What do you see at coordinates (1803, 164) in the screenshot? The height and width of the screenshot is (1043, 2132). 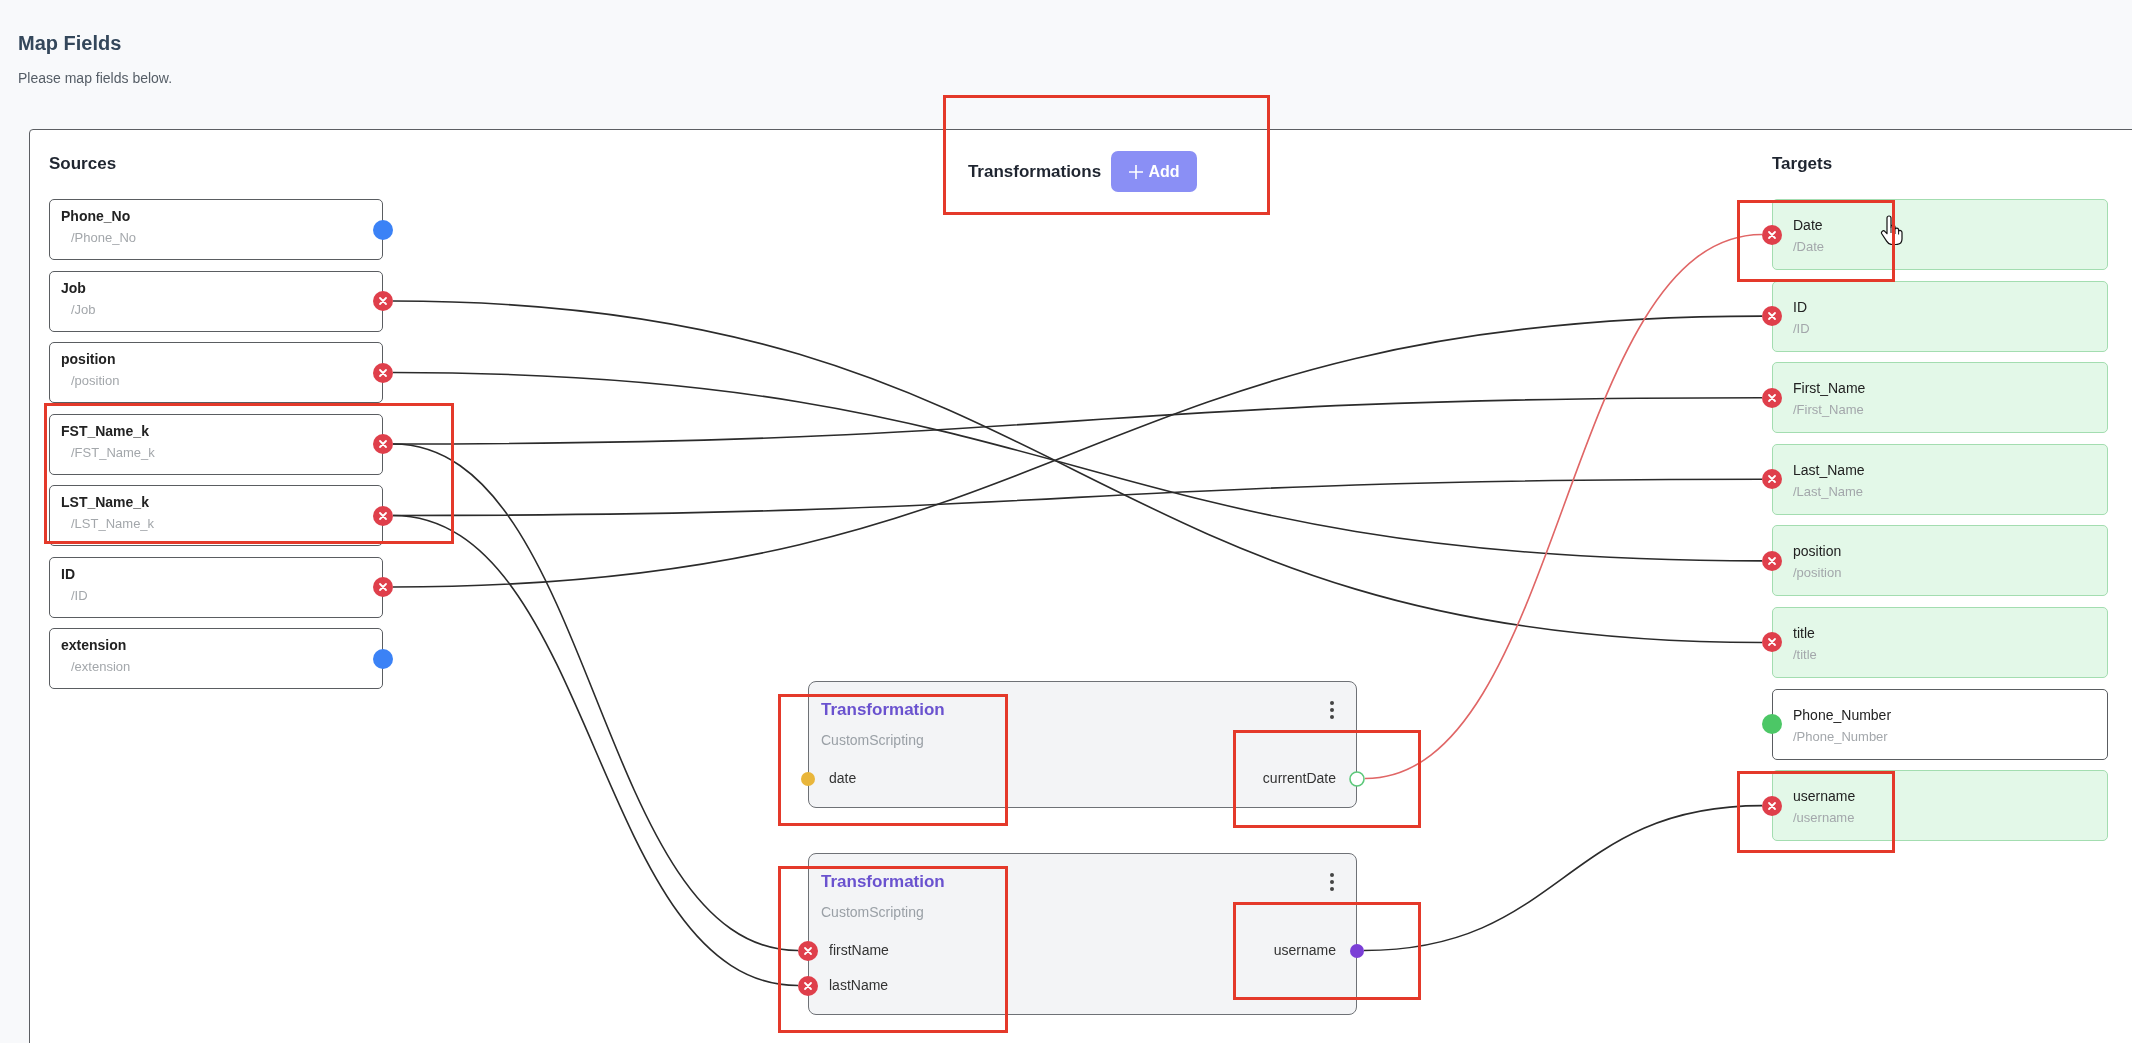 I see `section-heading: Targets` at bounding box center [1803, 164].